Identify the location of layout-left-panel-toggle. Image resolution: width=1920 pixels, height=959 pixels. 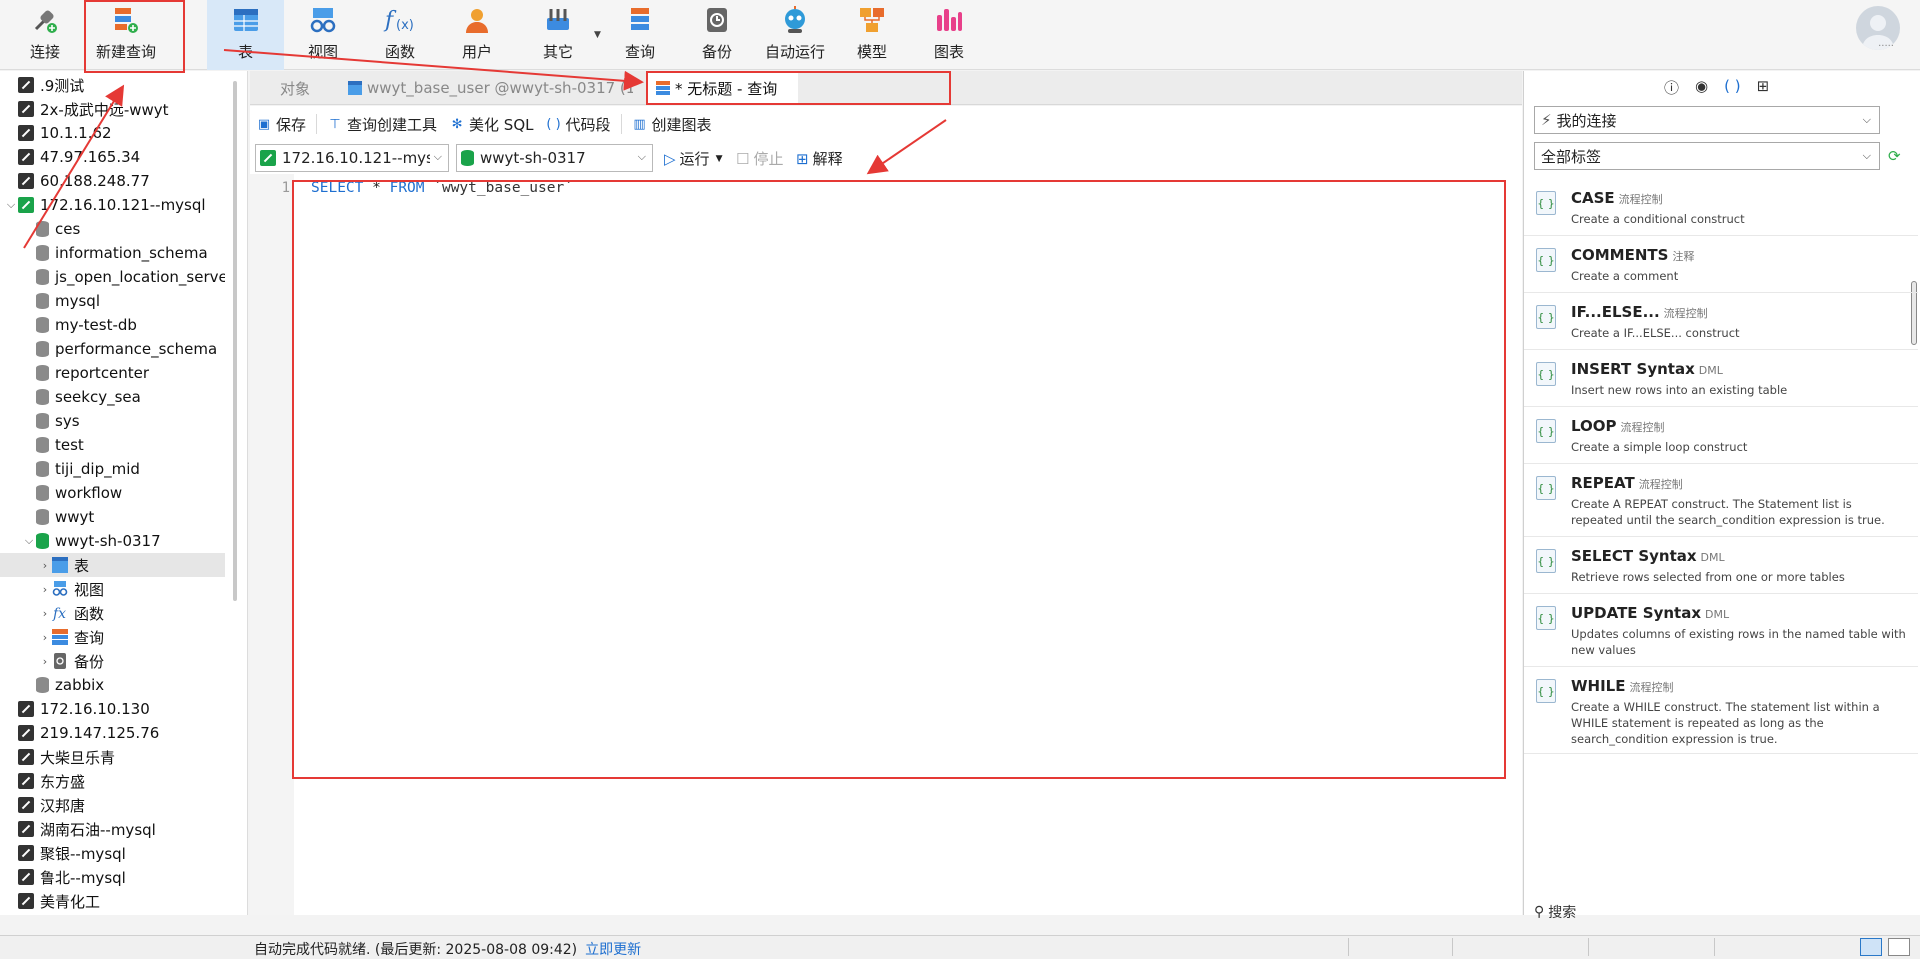
(1871, 947).